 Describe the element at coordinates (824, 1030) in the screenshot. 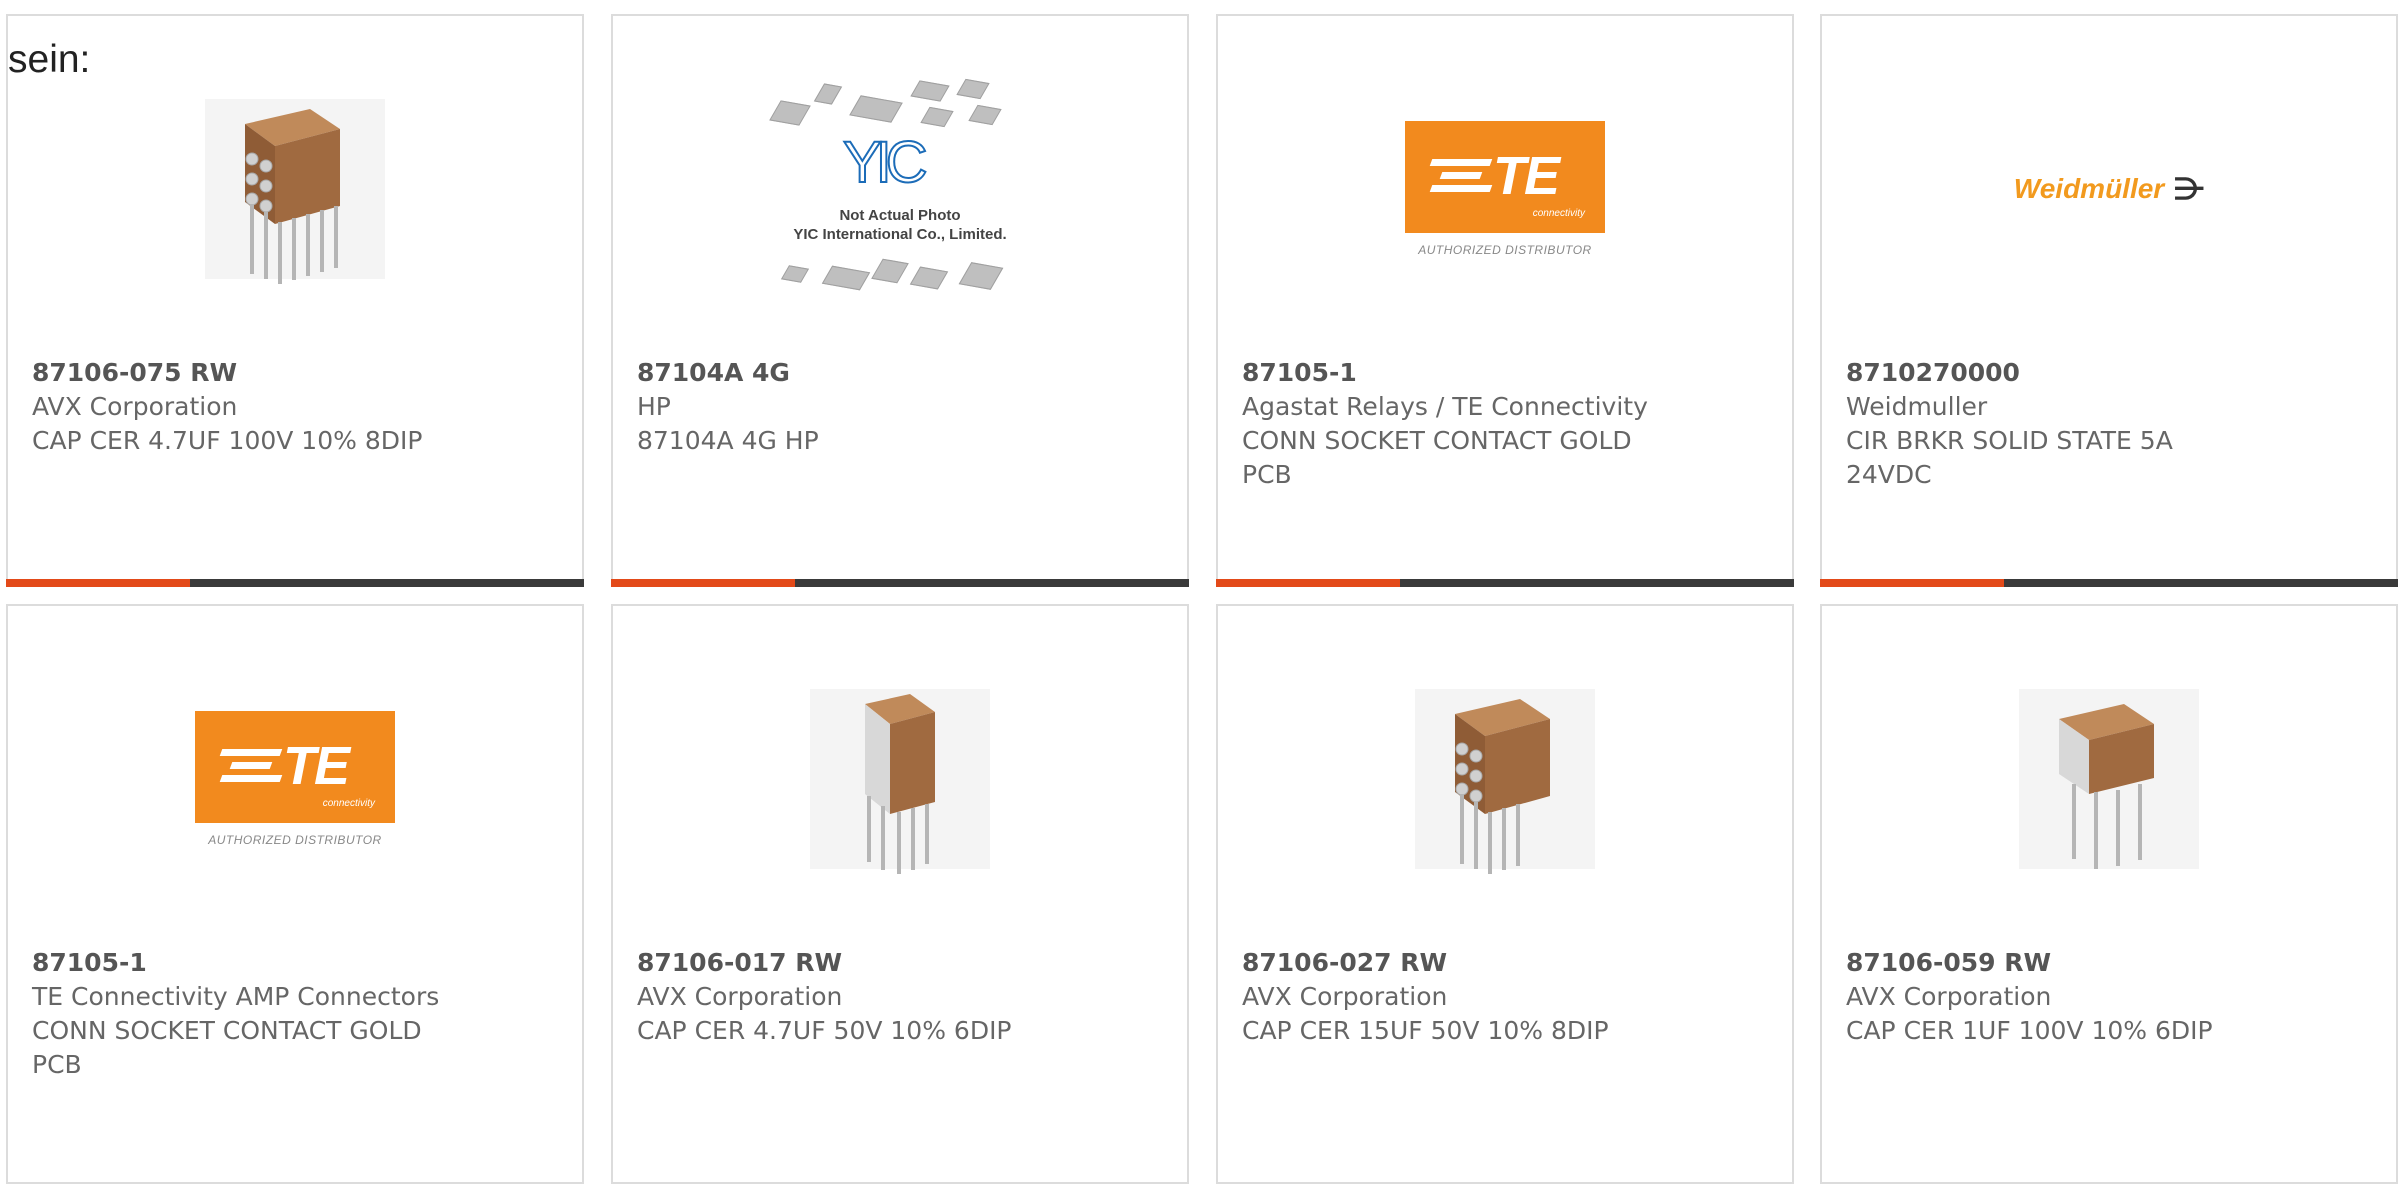

I see `product-description: CAP CER 4.7UF 50V 10% 6DIP` at that location.